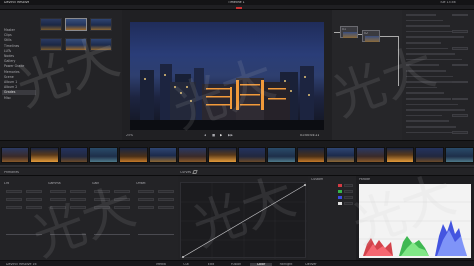  What do you see at coordinates (24, 217) in the screenshot?
I see `color-wheel-lift: Lift` at bounding box center [24, 217].